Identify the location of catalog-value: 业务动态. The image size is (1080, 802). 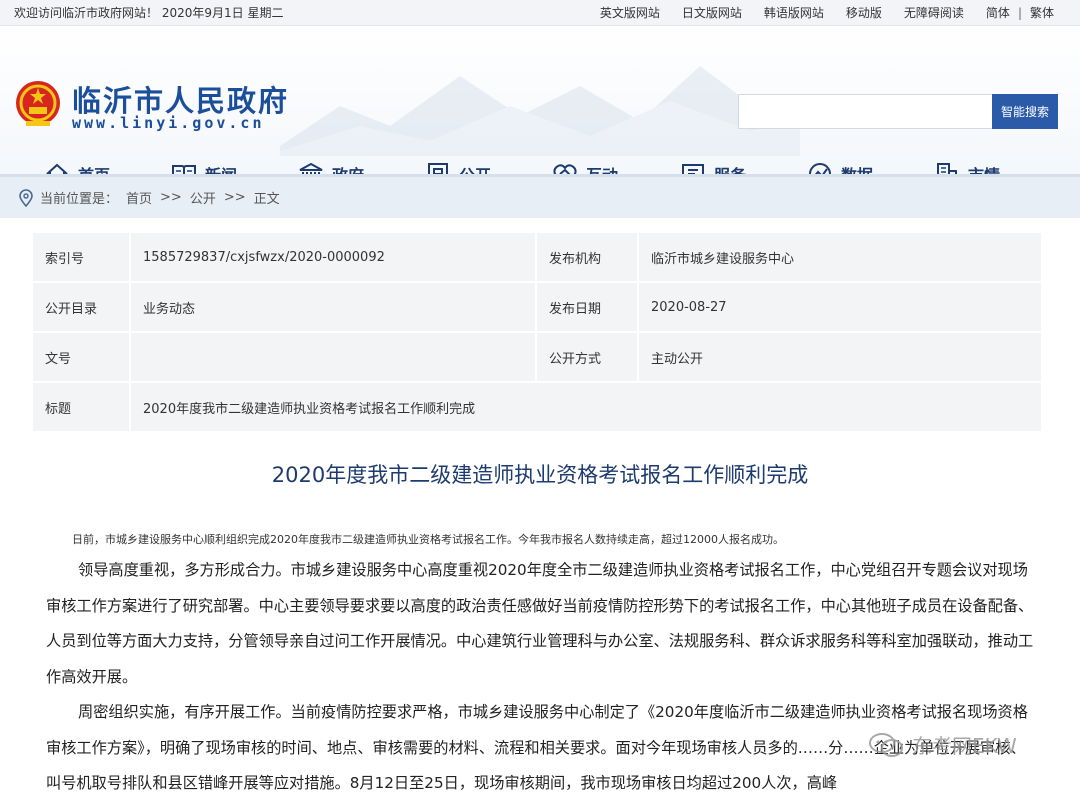
(333, 307).